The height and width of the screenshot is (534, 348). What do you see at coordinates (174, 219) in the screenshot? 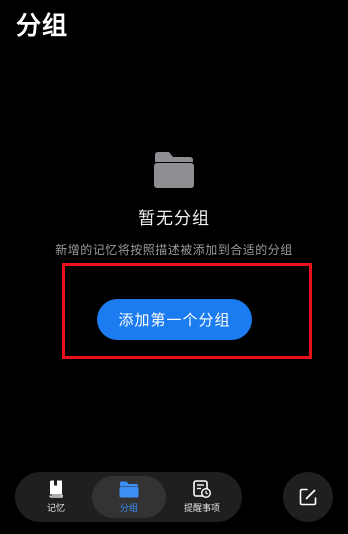
I see `empty-state-title: 暂无分组` at bounding box center [174, 219].